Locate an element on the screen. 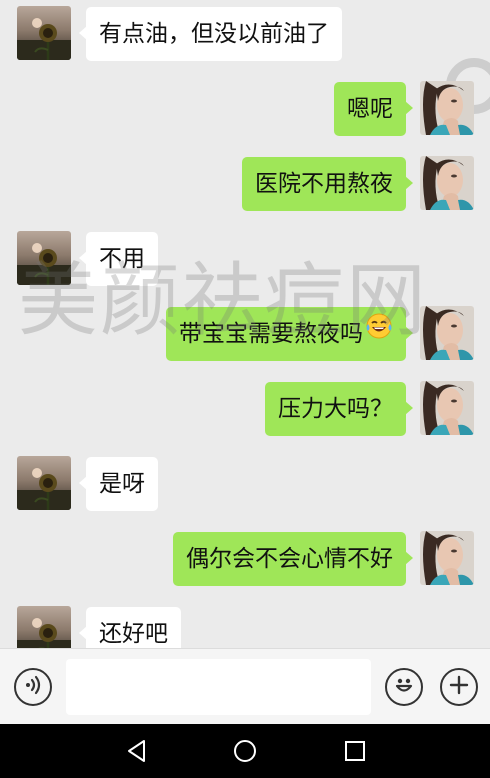 This screenshot has width=490, height=778. message-text: 带宝宝需要熬夜吗 is located at coordinates (271, 334).